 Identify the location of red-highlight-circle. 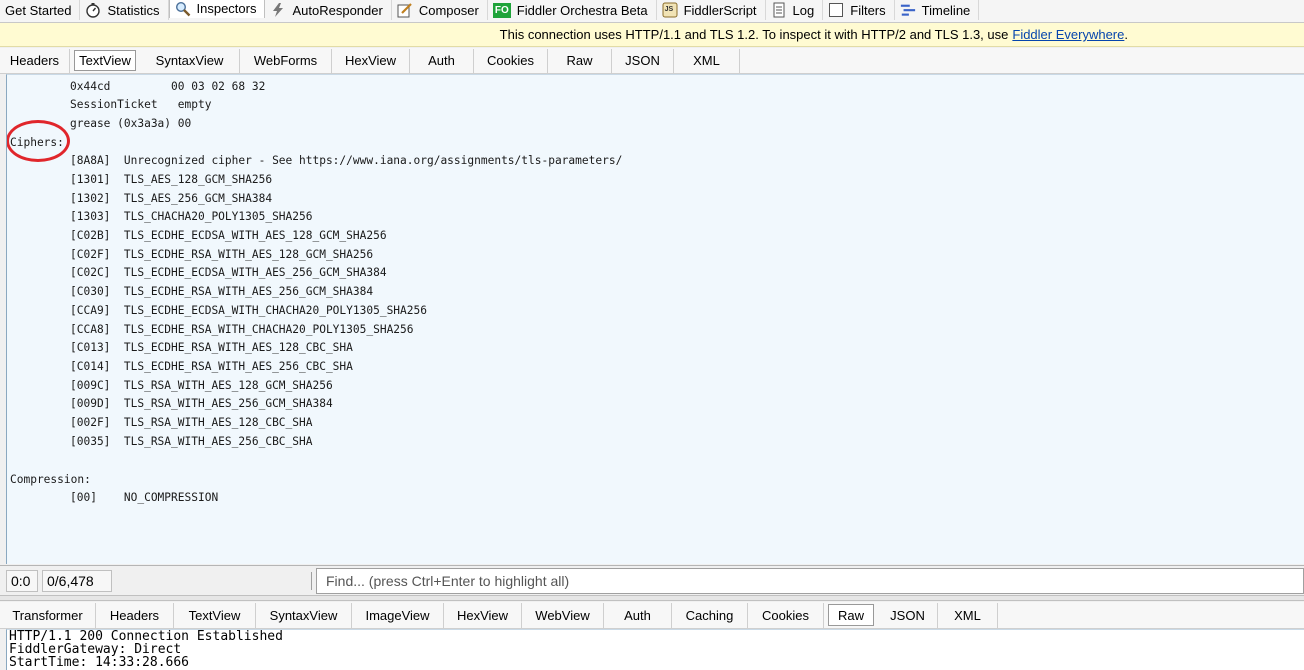
(38, 141).